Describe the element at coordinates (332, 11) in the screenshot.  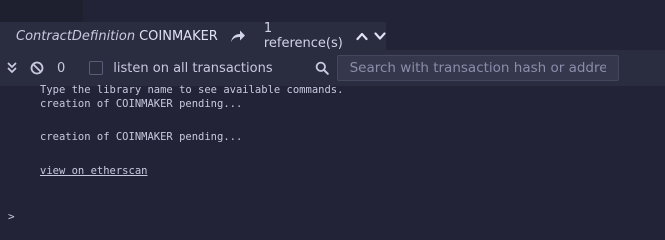
I see `editor-tab-strip` at that location.